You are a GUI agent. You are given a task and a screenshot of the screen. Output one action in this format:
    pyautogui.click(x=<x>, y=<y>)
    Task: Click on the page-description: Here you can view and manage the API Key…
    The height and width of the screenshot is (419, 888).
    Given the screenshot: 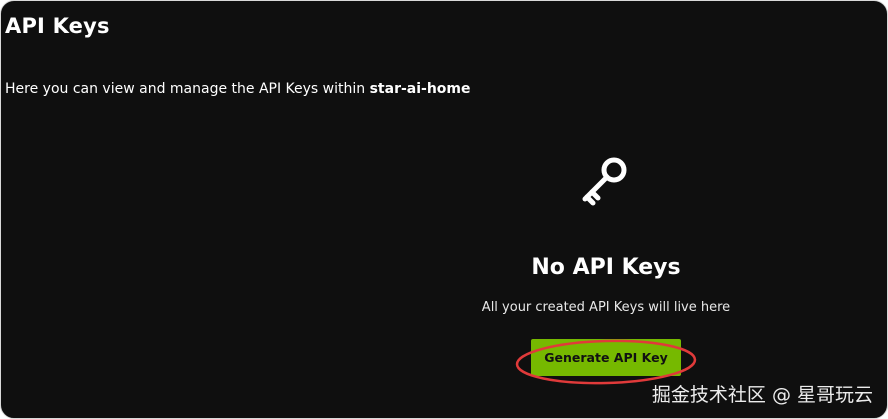 What is the action you would take?
    pyautogui.click(x=238, y=89)
    